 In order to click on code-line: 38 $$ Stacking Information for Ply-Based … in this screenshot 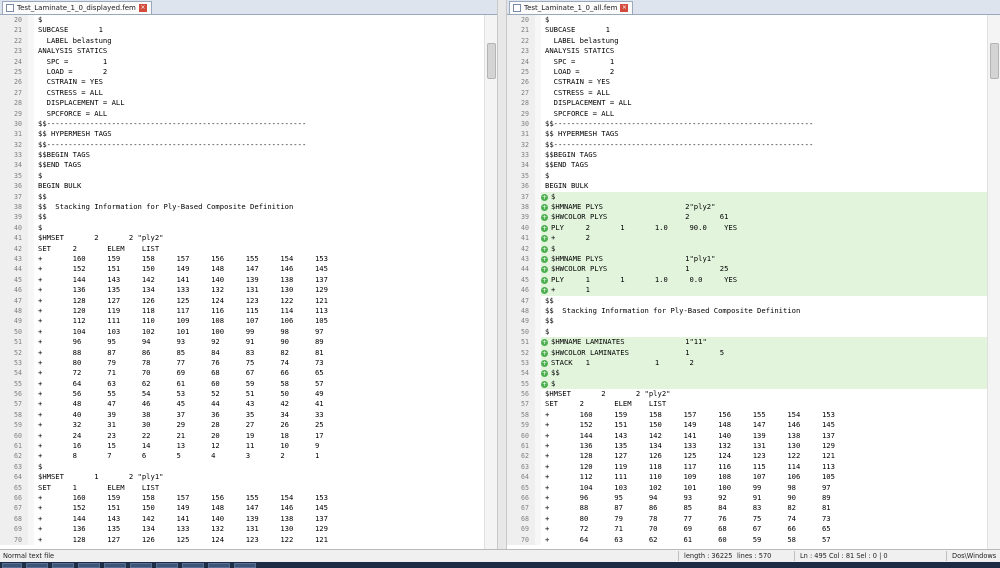, I will do `click(242, 207)`.